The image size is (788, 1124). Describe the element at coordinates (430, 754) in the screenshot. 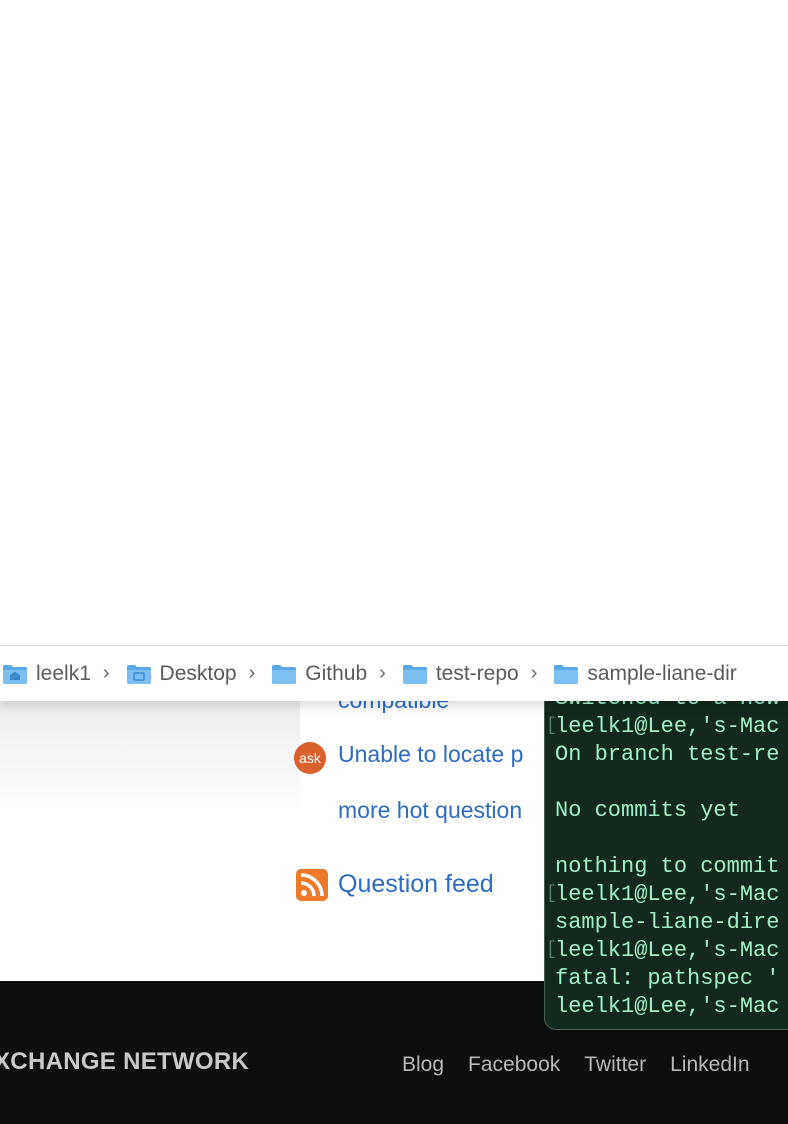

I see `hot-question-link: Unable to locate p` at that location.